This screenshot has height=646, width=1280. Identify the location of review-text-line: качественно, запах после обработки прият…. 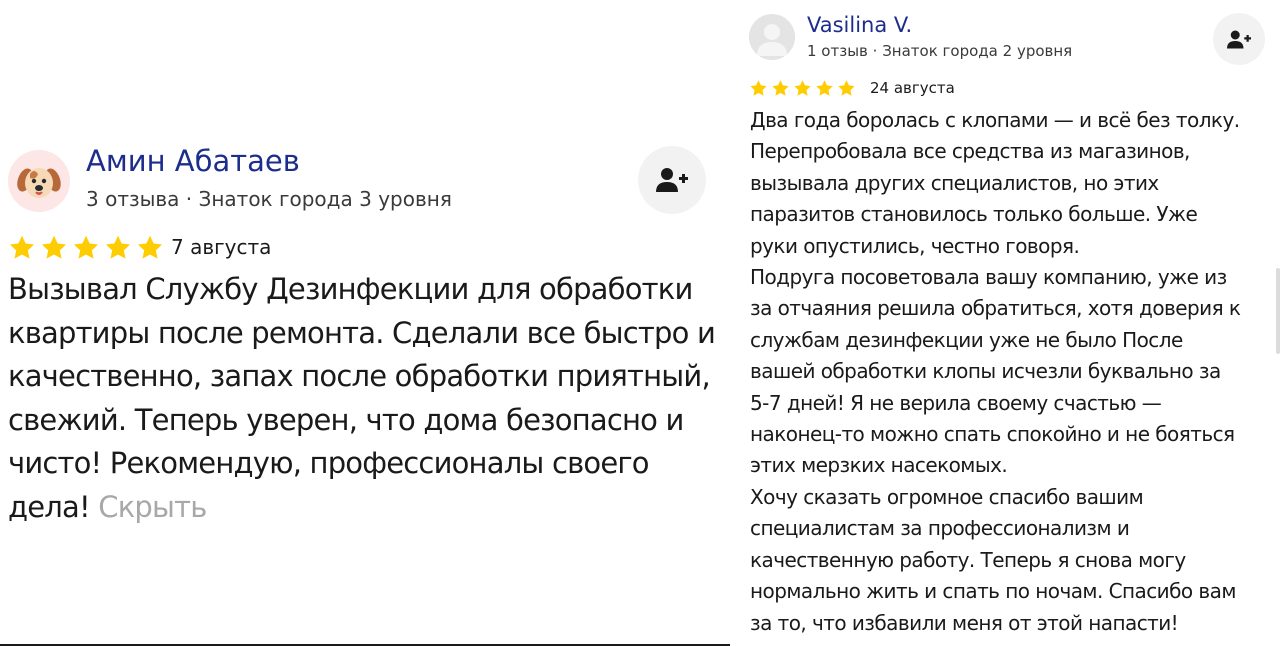
(359, 376).